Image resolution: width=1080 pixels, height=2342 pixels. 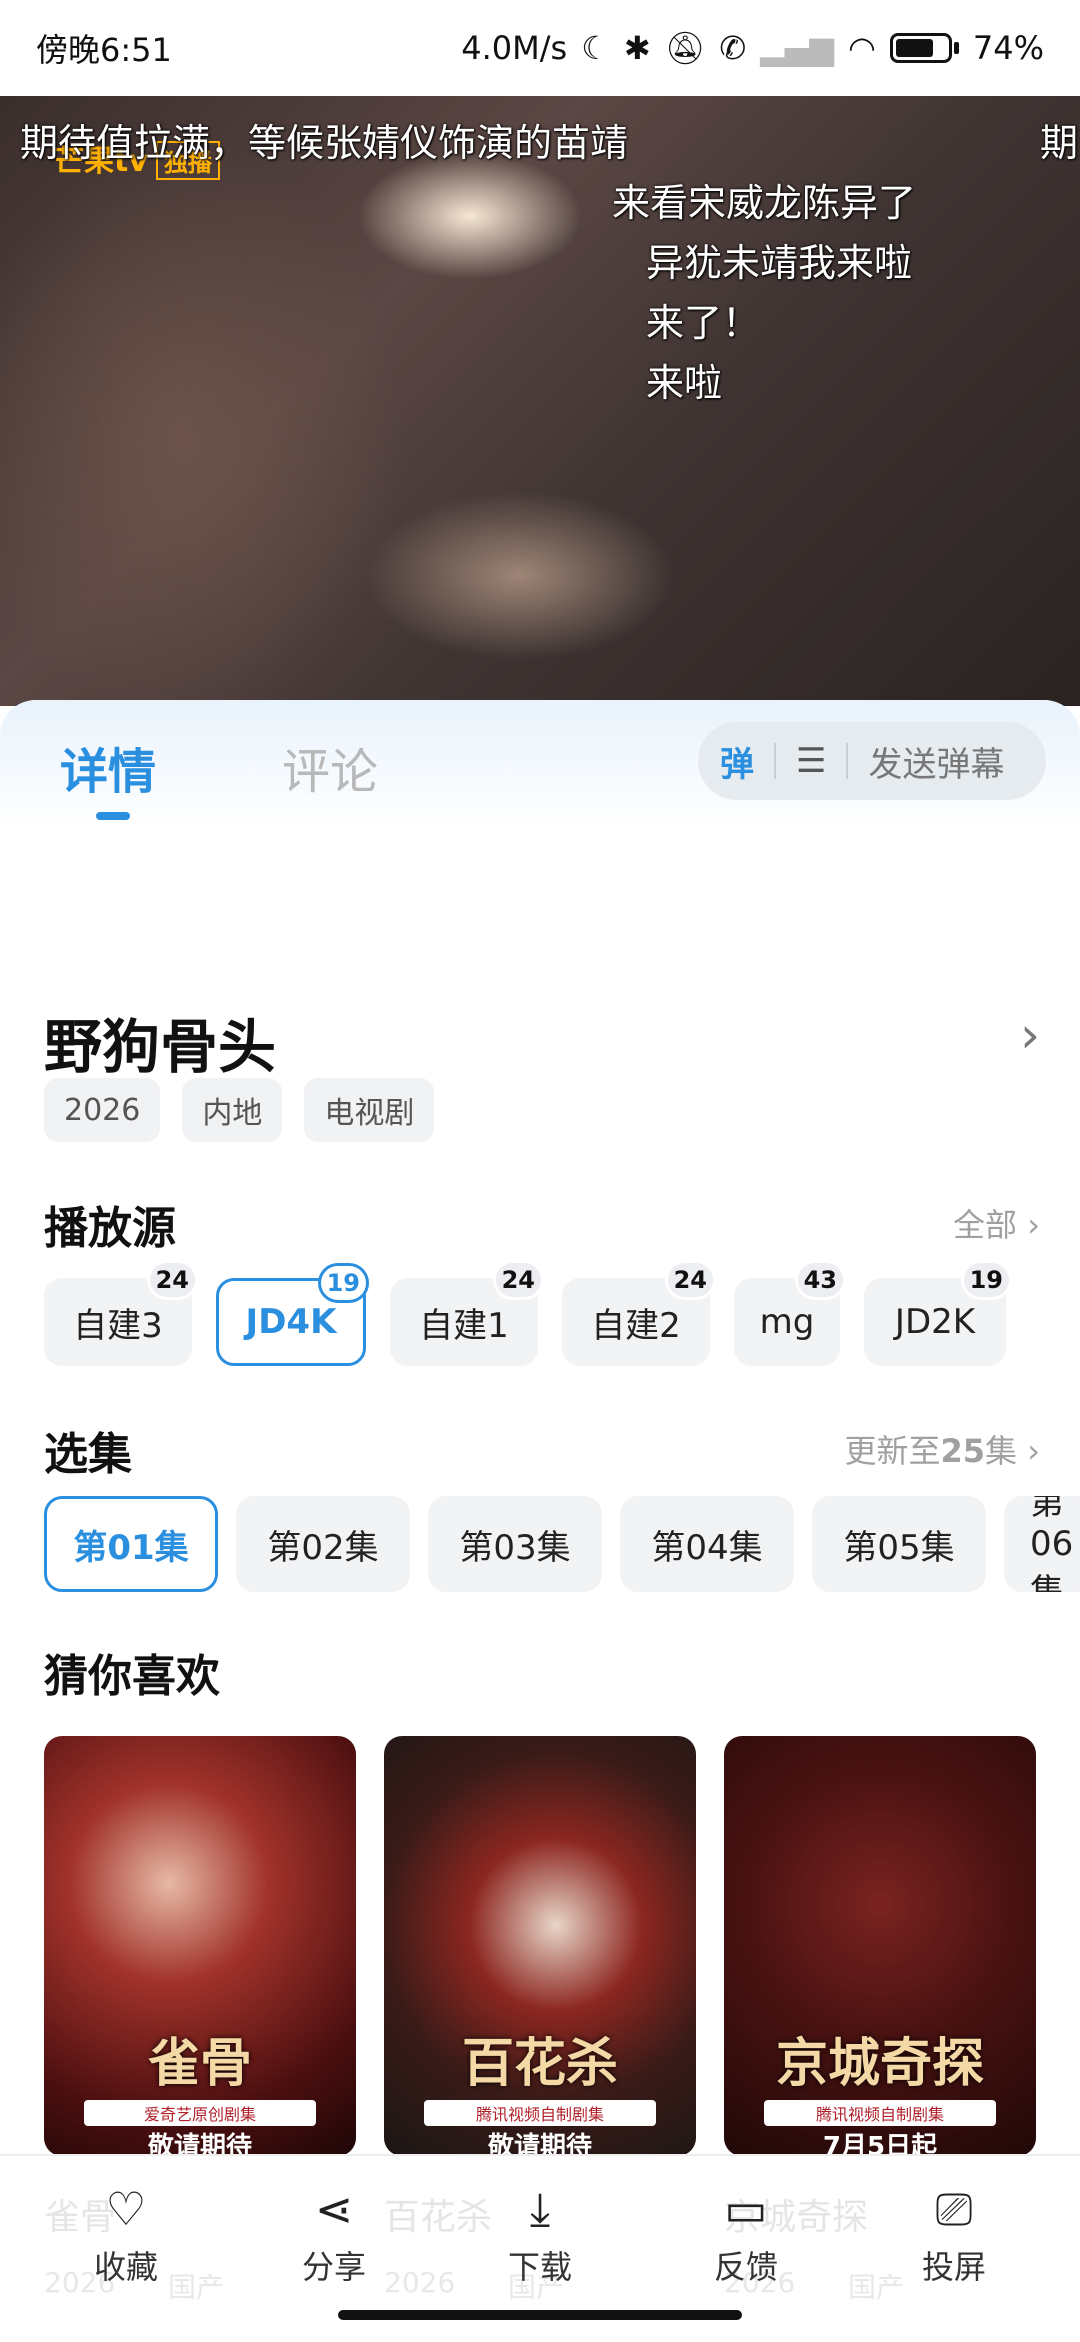 What do you see at coordinates (752, 48) in the screenshot?
I see `status-icons: 4.0M/s ☾ ✱ 🔕︎ ✆ ▂▄▆ ◠ 74%` at bounding box center [752, 48].